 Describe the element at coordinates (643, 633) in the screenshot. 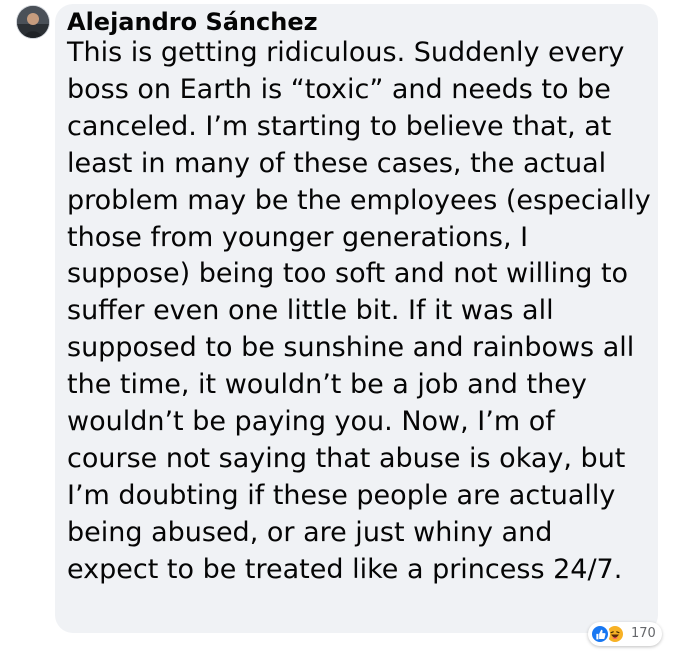

I see `reaction-count: 170` at that location.